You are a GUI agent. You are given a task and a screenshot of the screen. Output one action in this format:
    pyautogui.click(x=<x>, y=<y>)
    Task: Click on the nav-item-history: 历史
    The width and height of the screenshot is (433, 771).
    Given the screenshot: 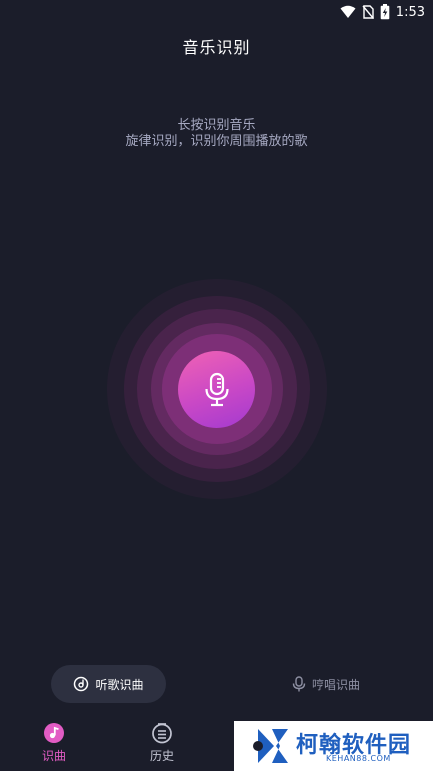 What is the action you would take?
    pyautogui.click(x=162, y=743)
    